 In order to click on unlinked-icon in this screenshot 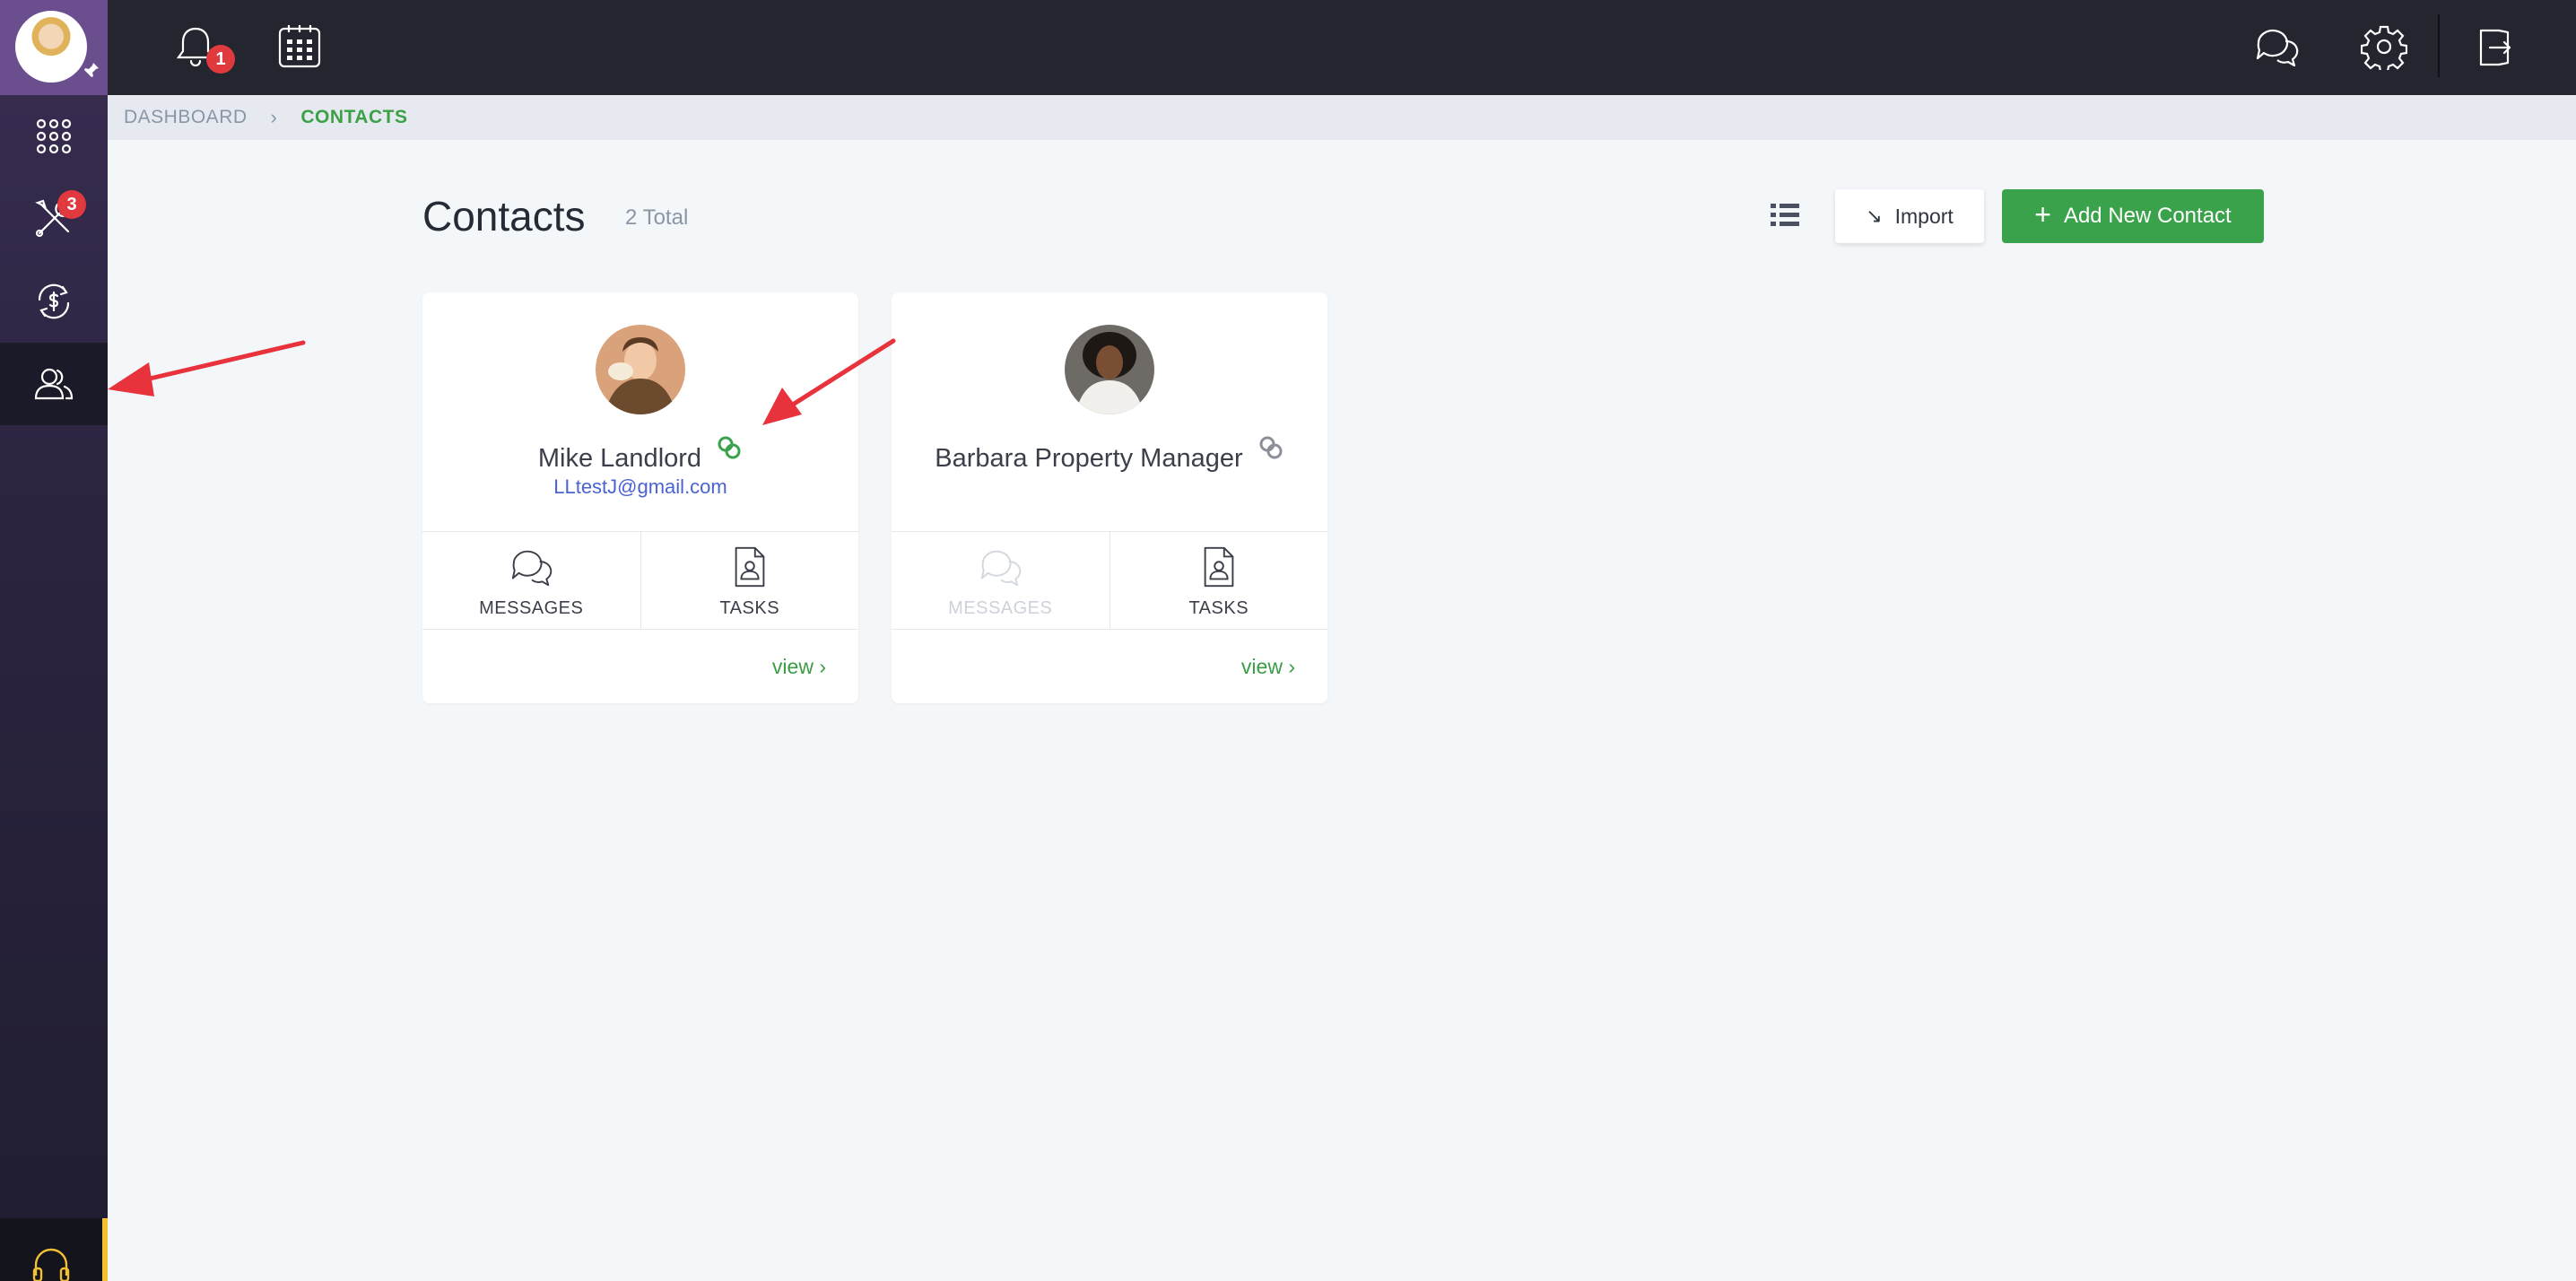, I will do `click(1271, 447)`.